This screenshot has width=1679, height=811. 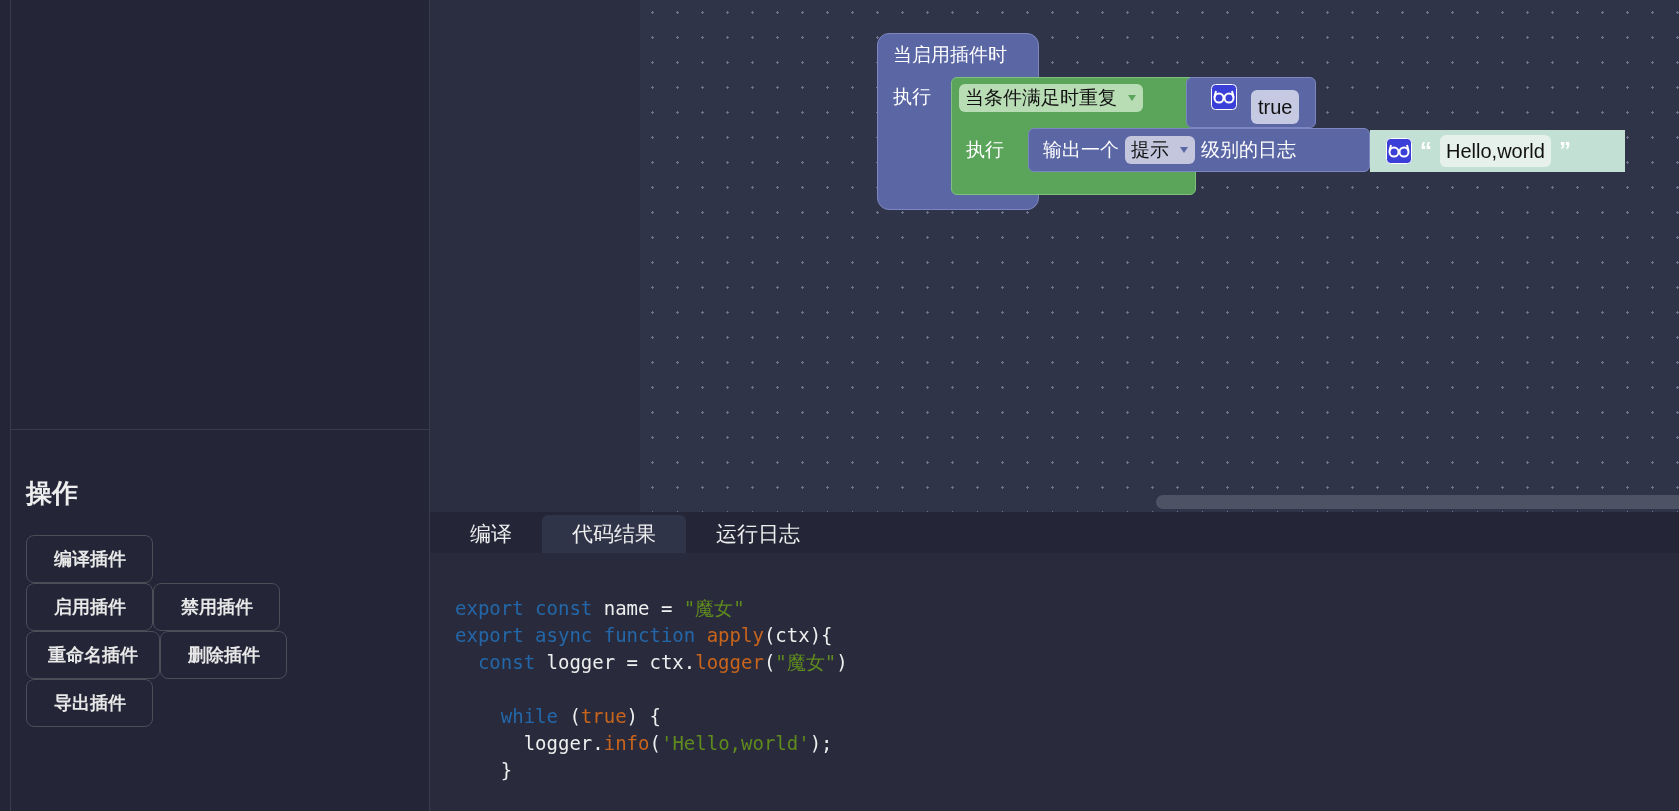 What do you see at coordinates (677, 743) in the screenshot?
I see `code-line: logger.info('Hello,world');` at bounding box center [677, 743].